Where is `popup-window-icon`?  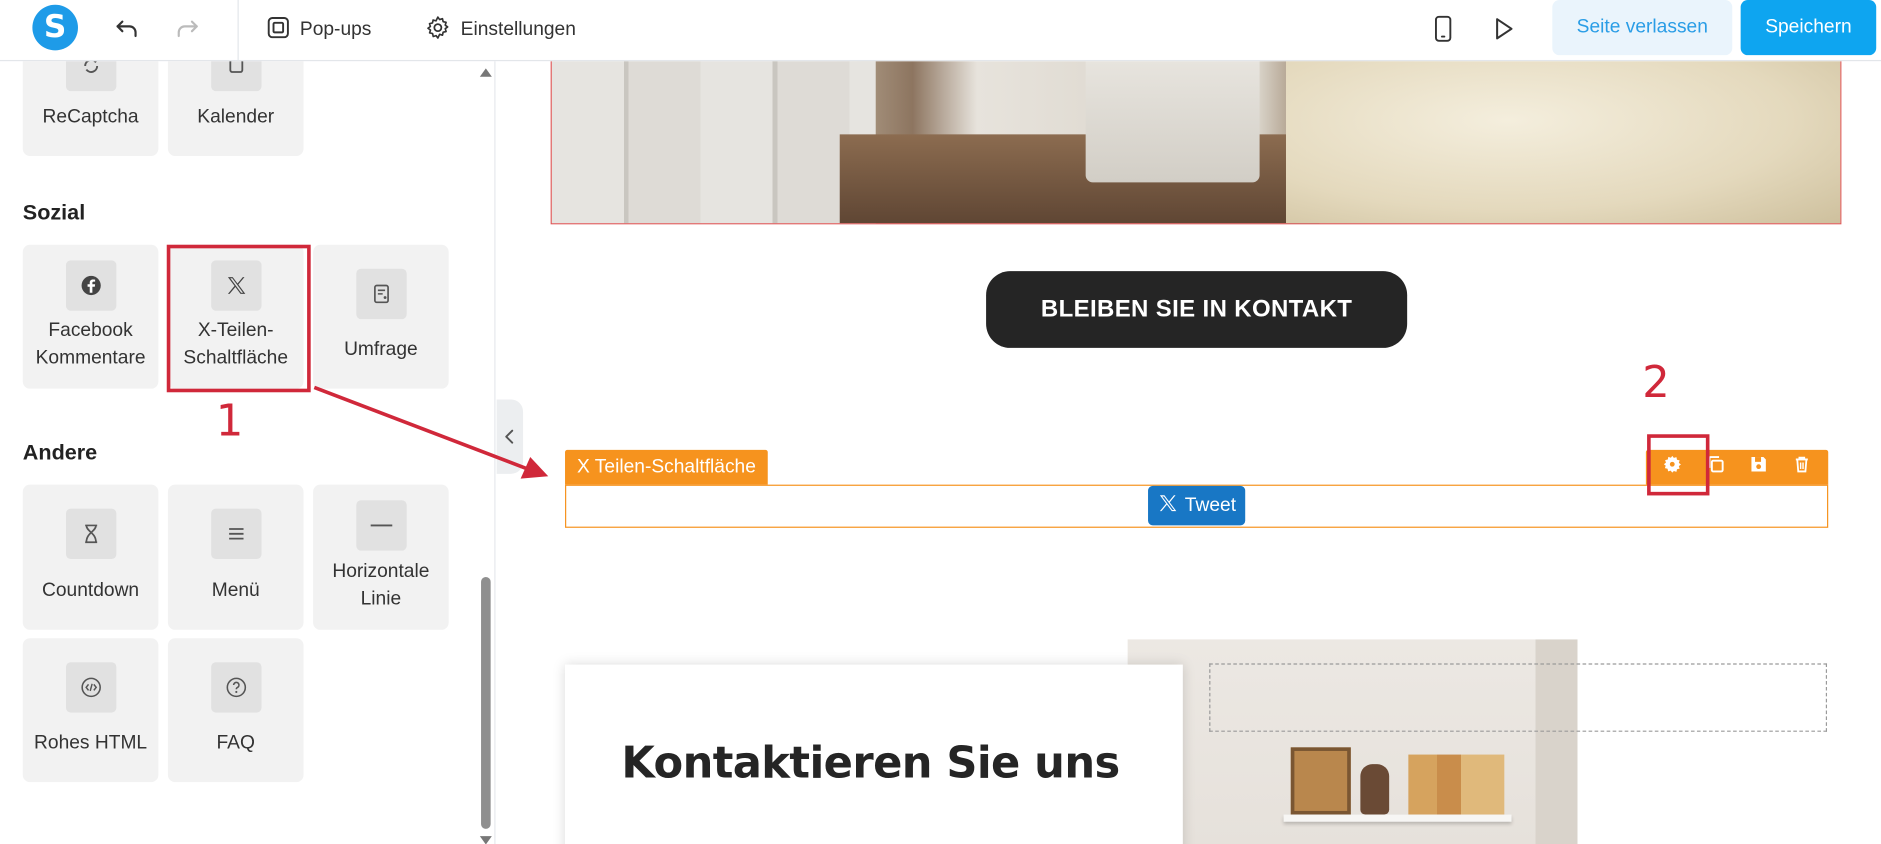 popup-window-icon is located at coordinates (278, 30).